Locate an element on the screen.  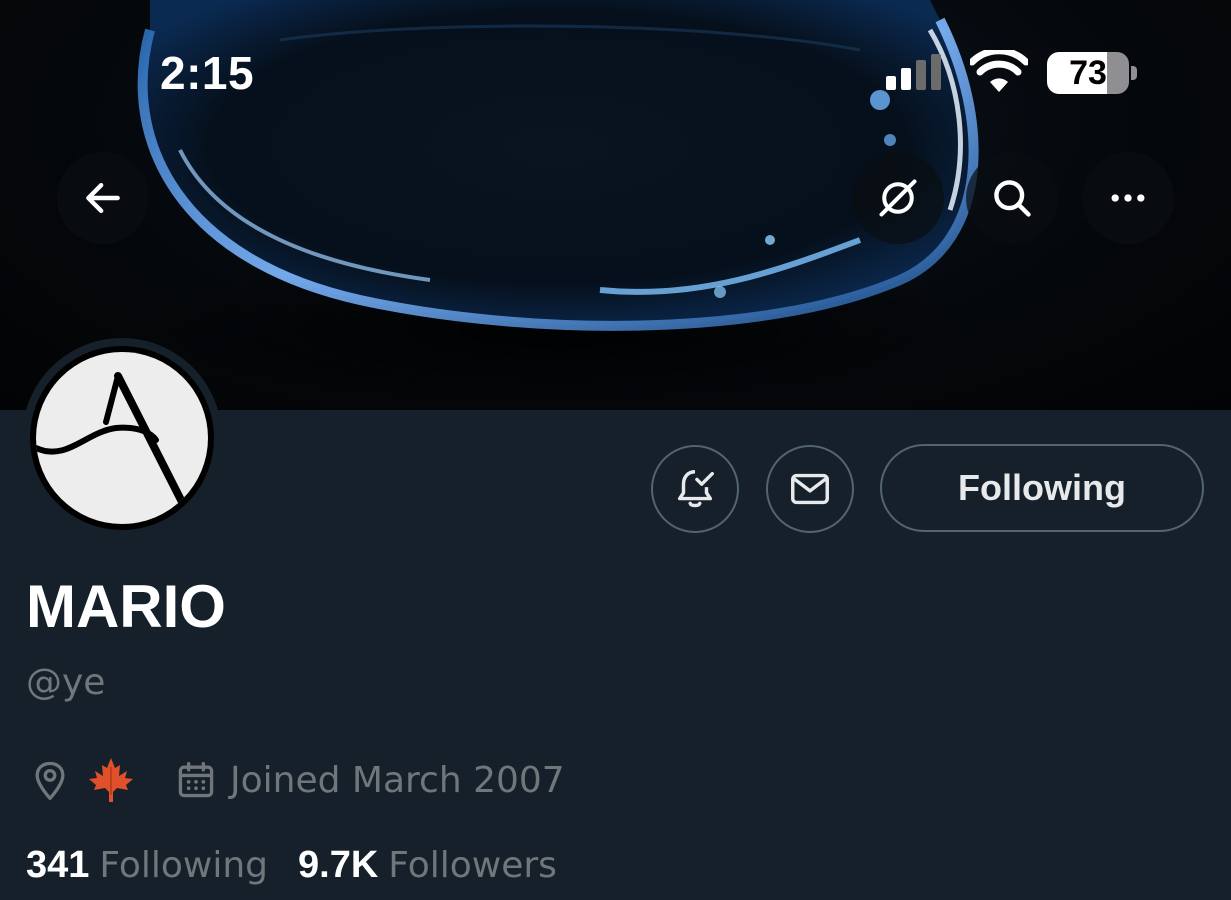
following-label: Following is located at coordinates (183, 865).